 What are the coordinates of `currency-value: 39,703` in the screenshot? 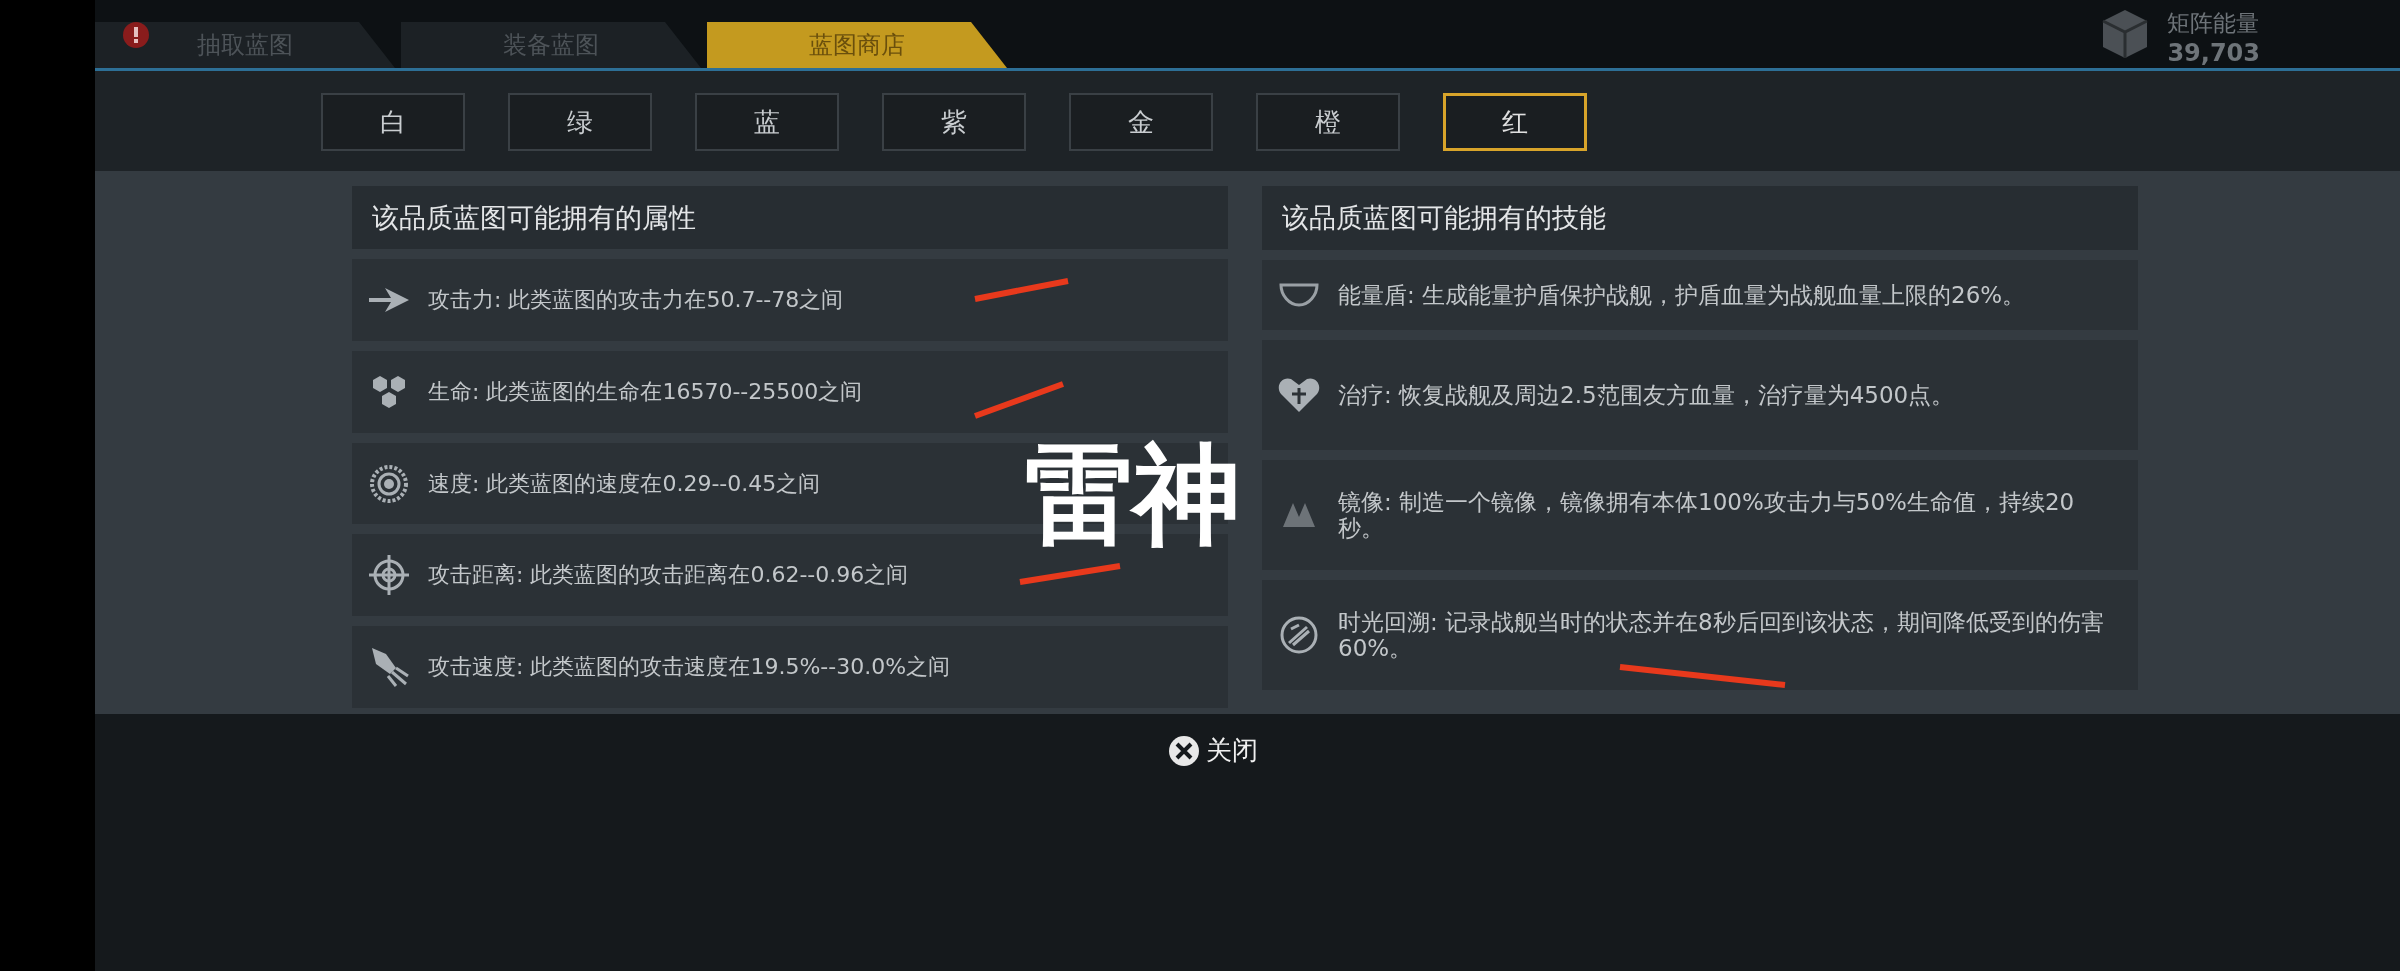 It's located at (2213, 53).